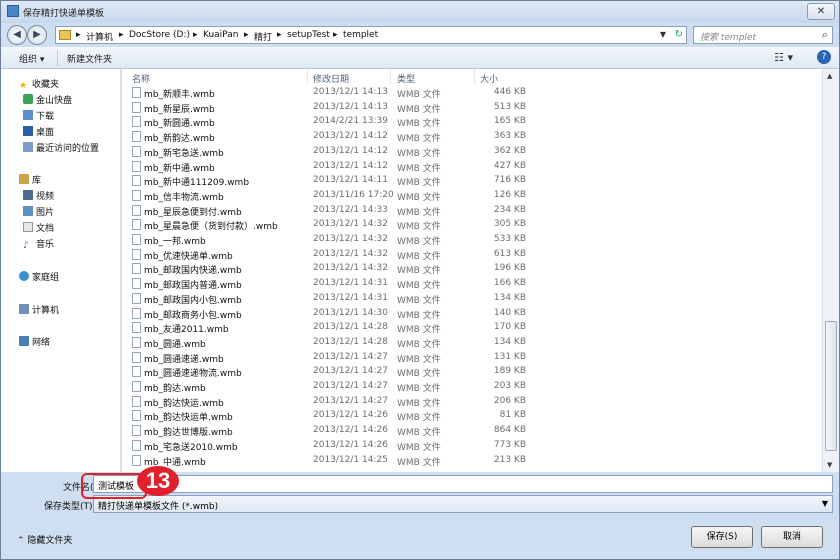 The width and height of the screenshot is (840, 560). I want to click on file-row: mb_新中通.wmb 2013/12/1 14:12 WMB 文件 427 KB, so click(472, 167).